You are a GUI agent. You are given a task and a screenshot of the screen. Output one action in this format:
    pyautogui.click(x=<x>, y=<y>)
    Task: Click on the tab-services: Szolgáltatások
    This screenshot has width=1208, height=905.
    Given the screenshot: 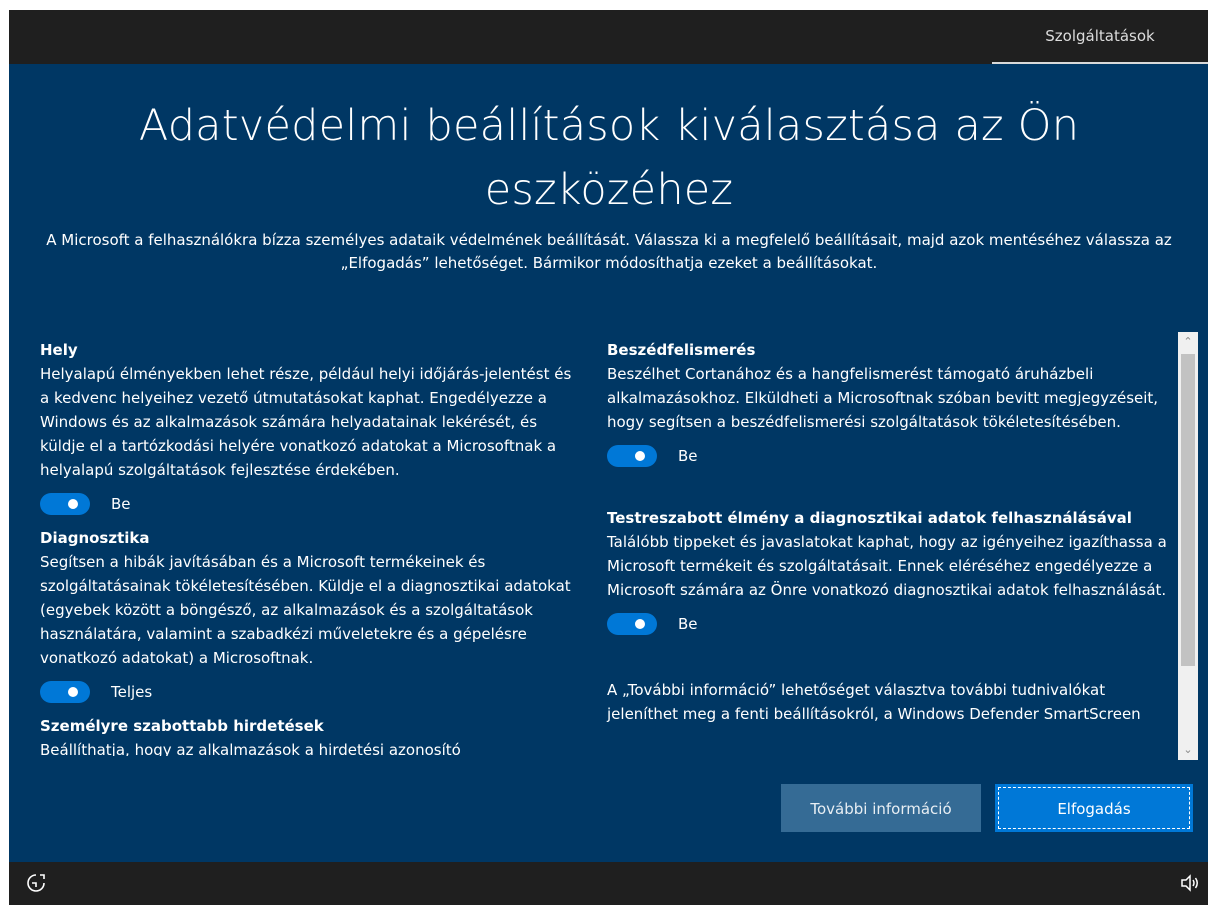 What is the action you would take?
    pyautogui.click(x=1100, y=37)
    